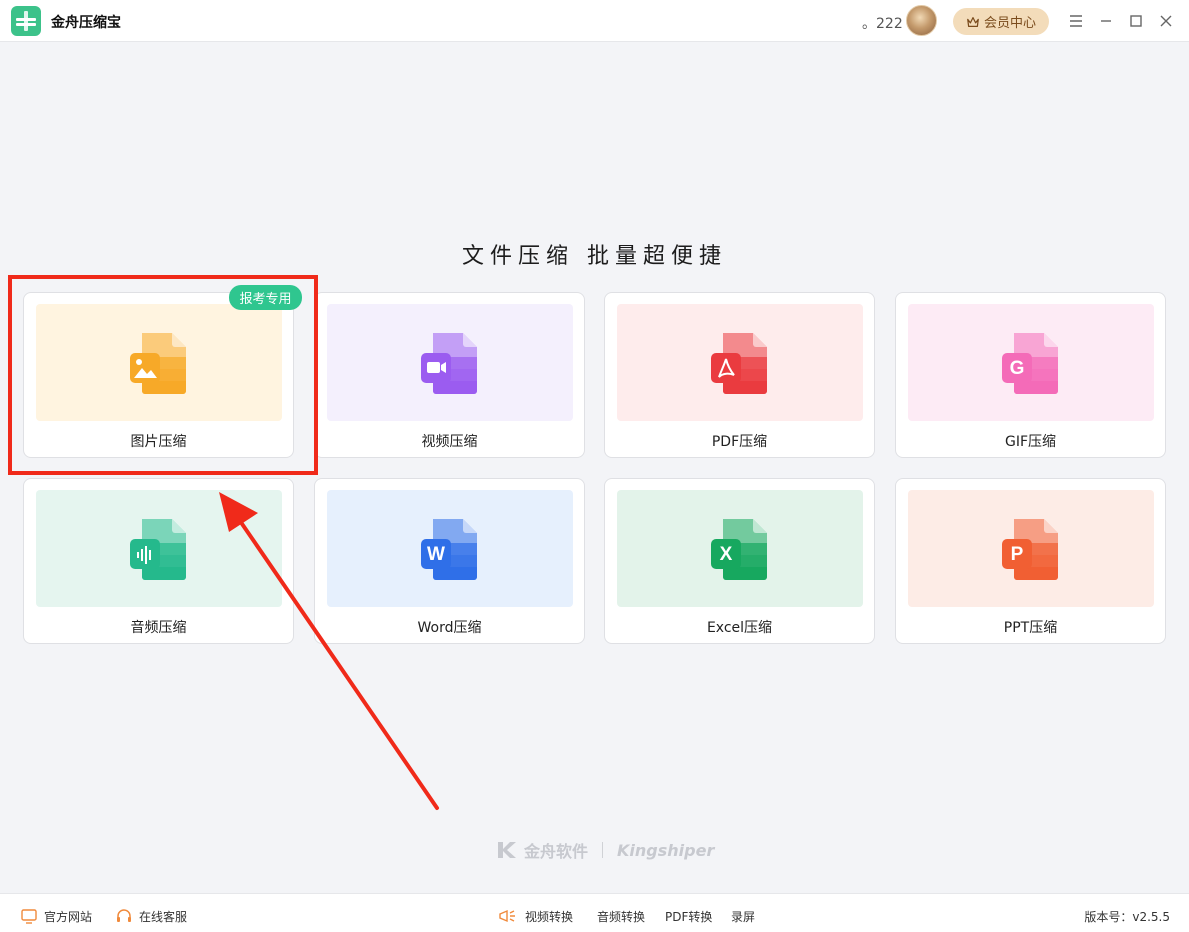 The image size is (1189, 932). What do you see at coordinates (1017, 554) in the screenshot?
I see `card-glyph: P` at bounding box center [1017, 554].